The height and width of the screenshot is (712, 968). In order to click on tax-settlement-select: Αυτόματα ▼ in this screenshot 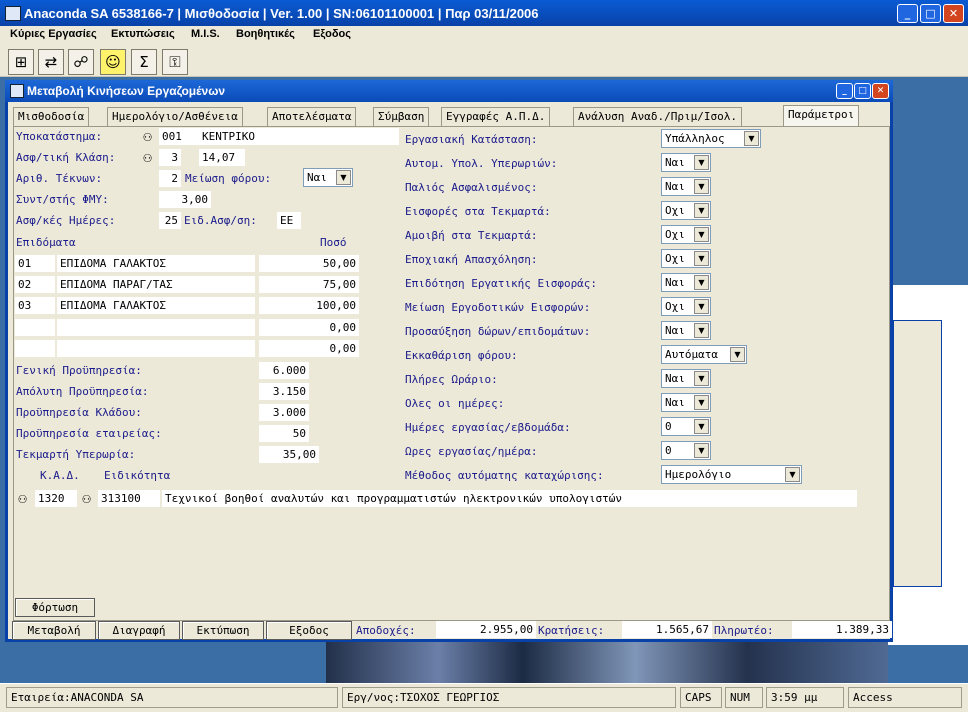, I will do `click(704, 354)`.